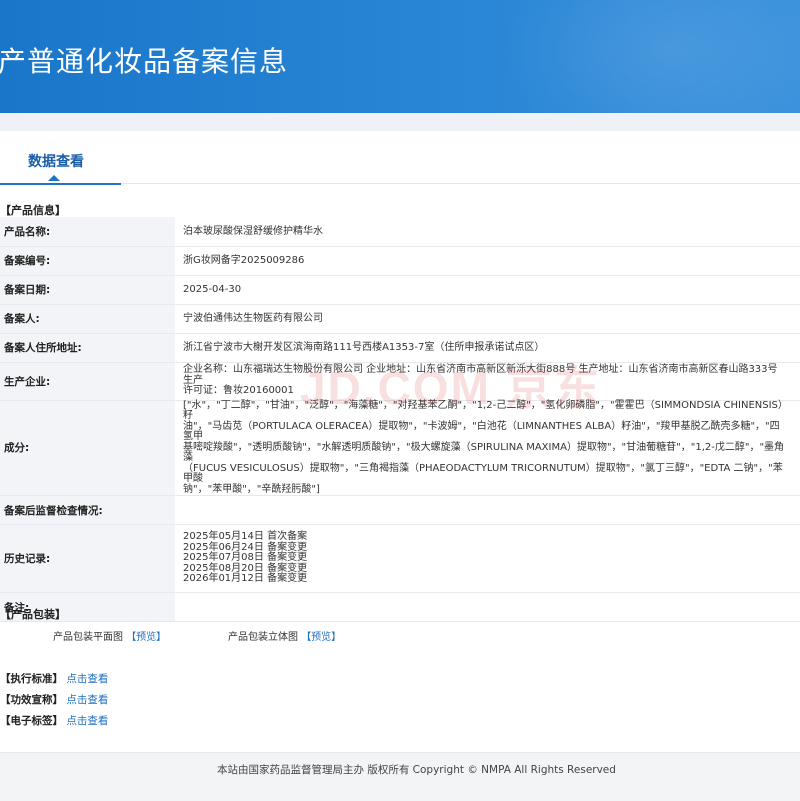 This screenshot has width=800, height=801. I want to click on inspection-value, so click(487, 510).